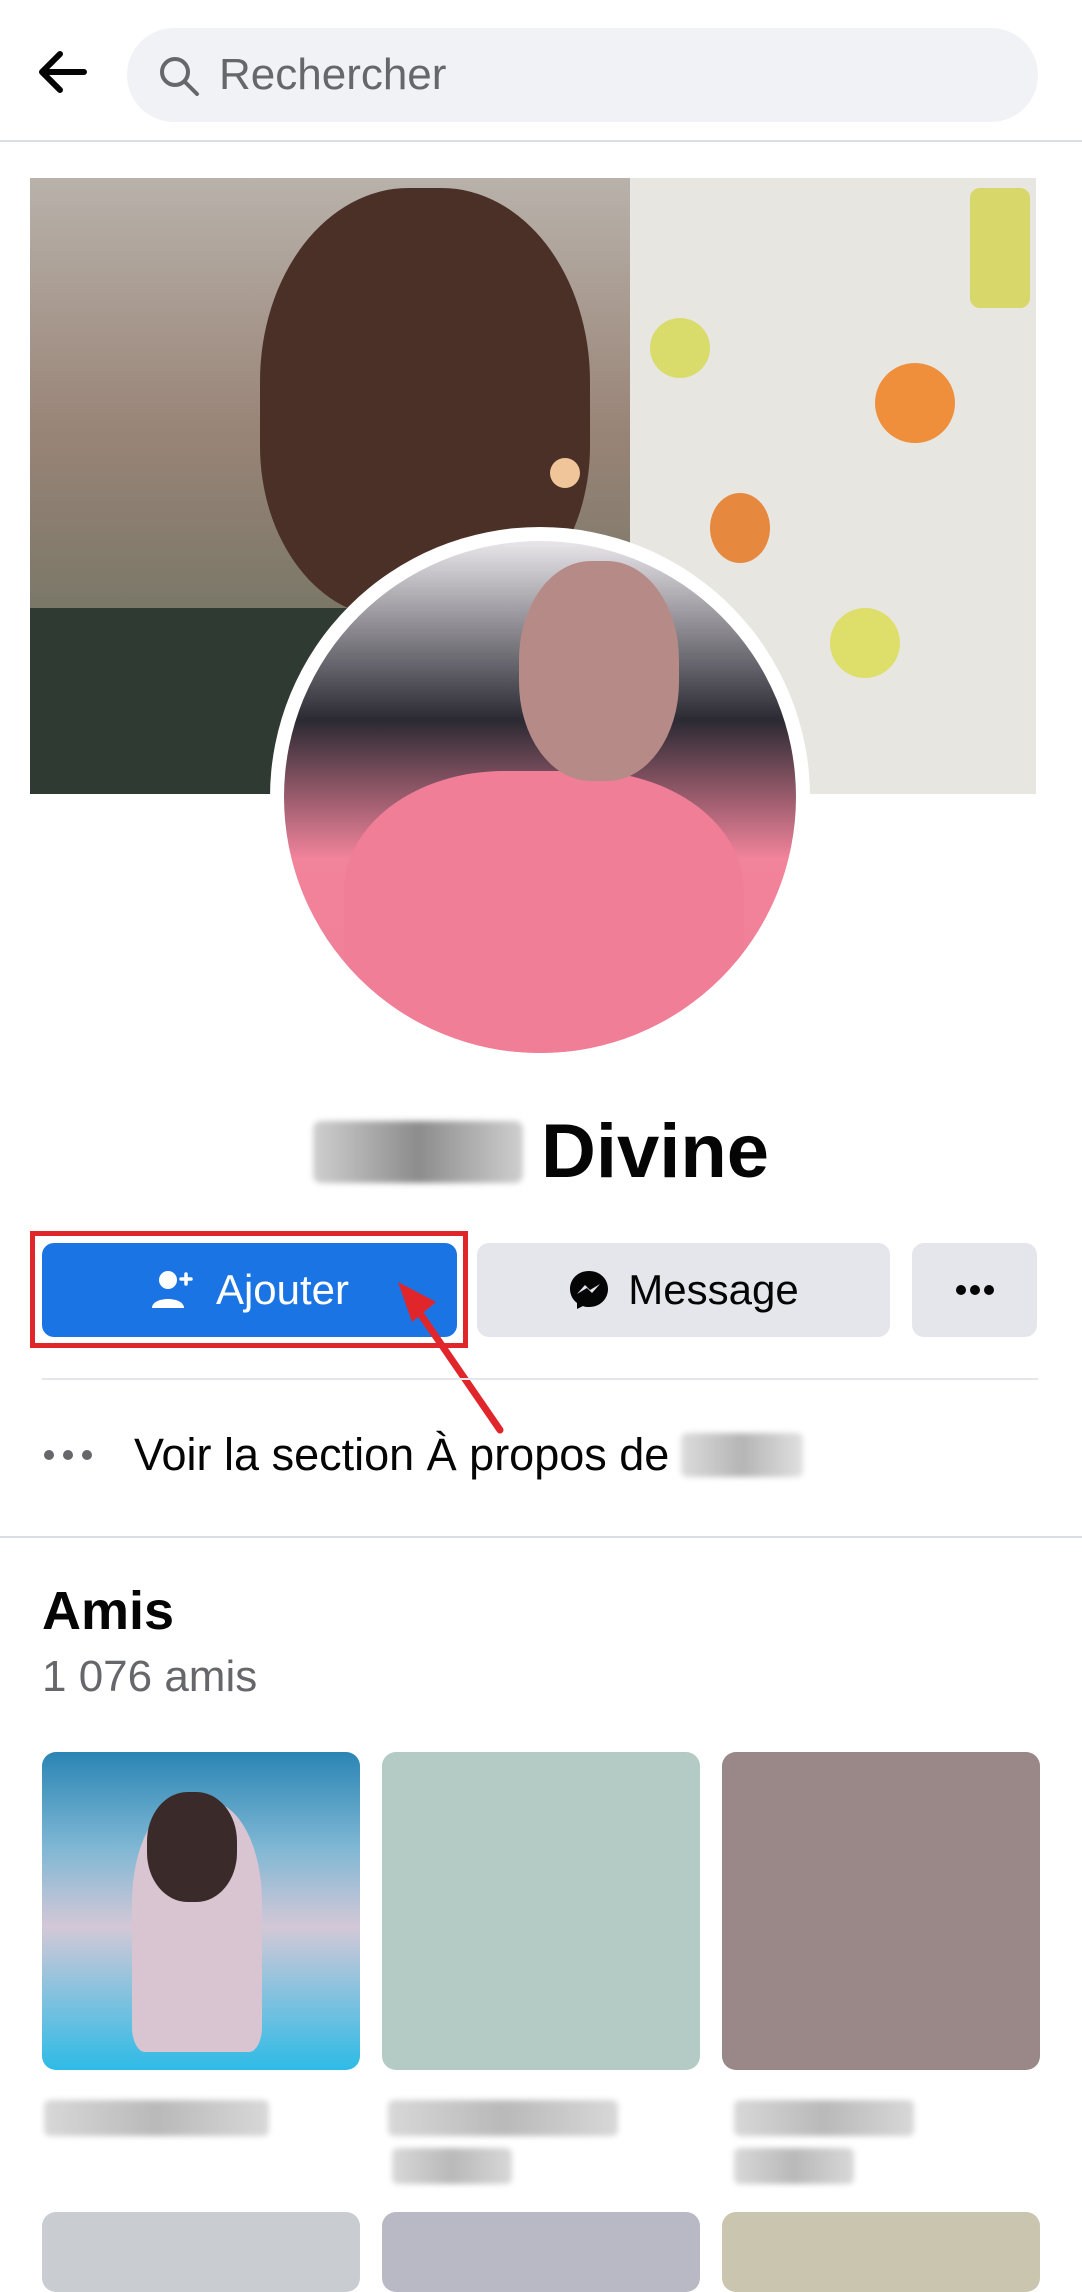 The height and width of the screenshot is (2292, 1082). I want to click on messenger-icon, so click(589, 1290).